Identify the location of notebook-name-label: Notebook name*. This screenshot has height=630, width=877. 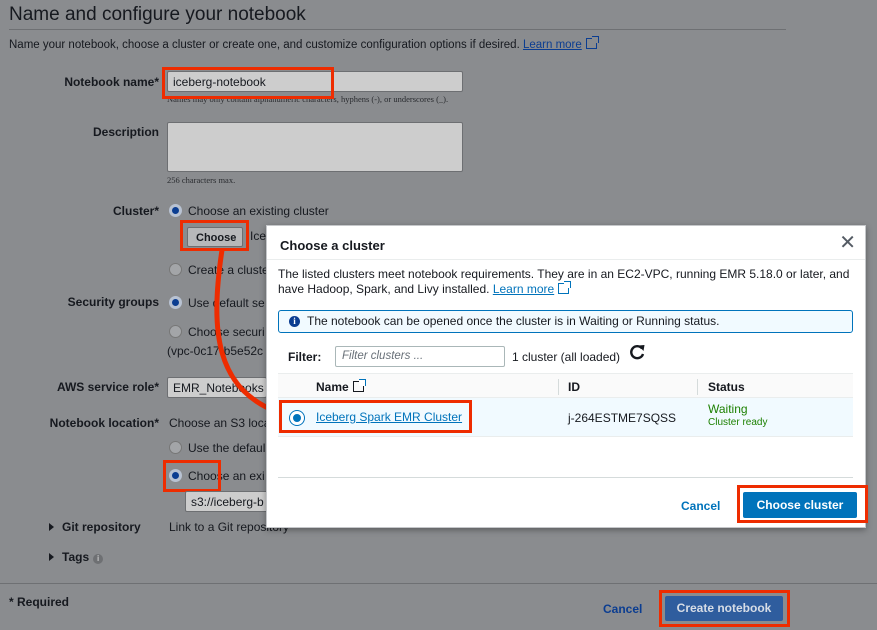
(111, 82).